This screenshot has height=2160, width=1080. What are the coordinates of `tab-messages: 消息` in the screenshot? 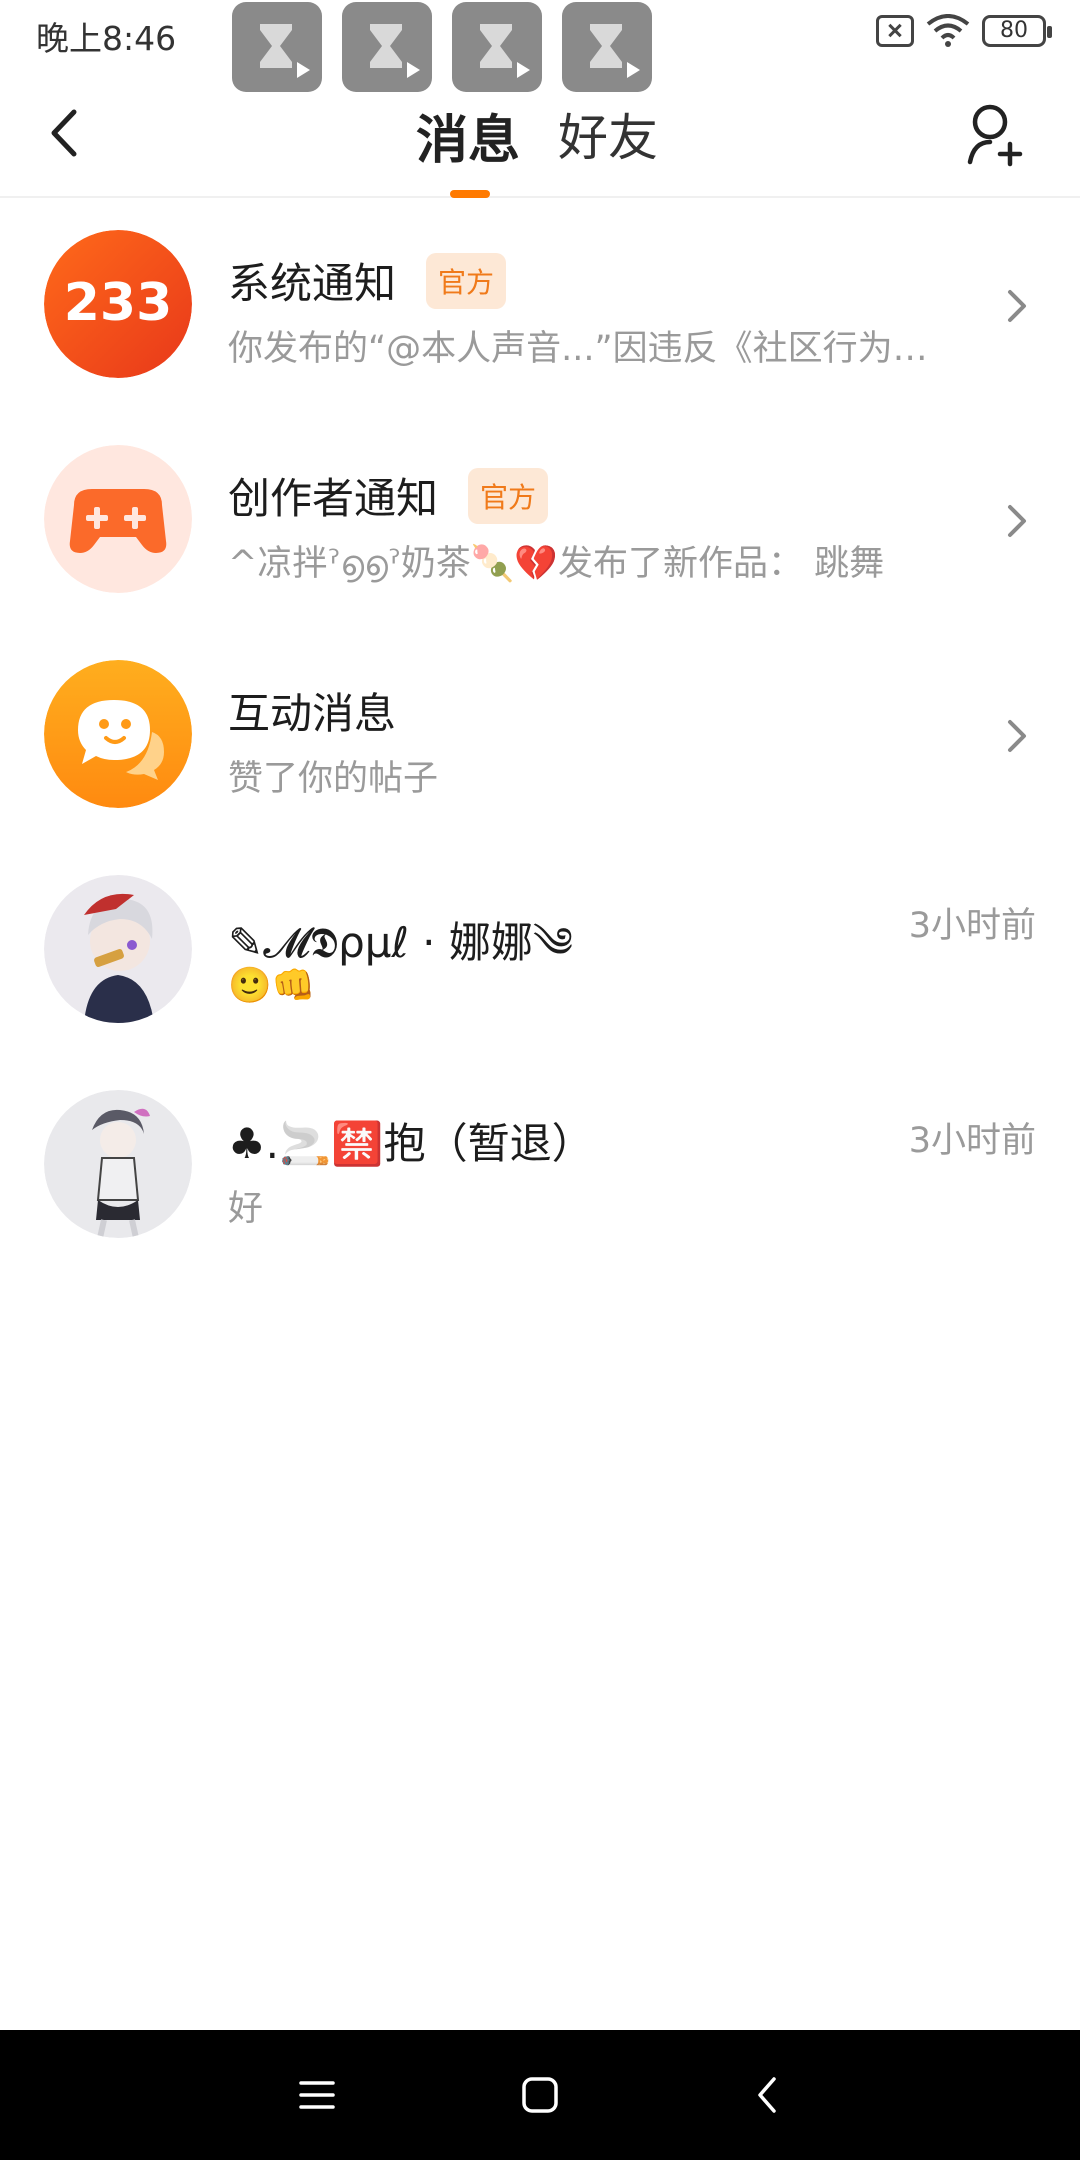 It's located at (468, 135).